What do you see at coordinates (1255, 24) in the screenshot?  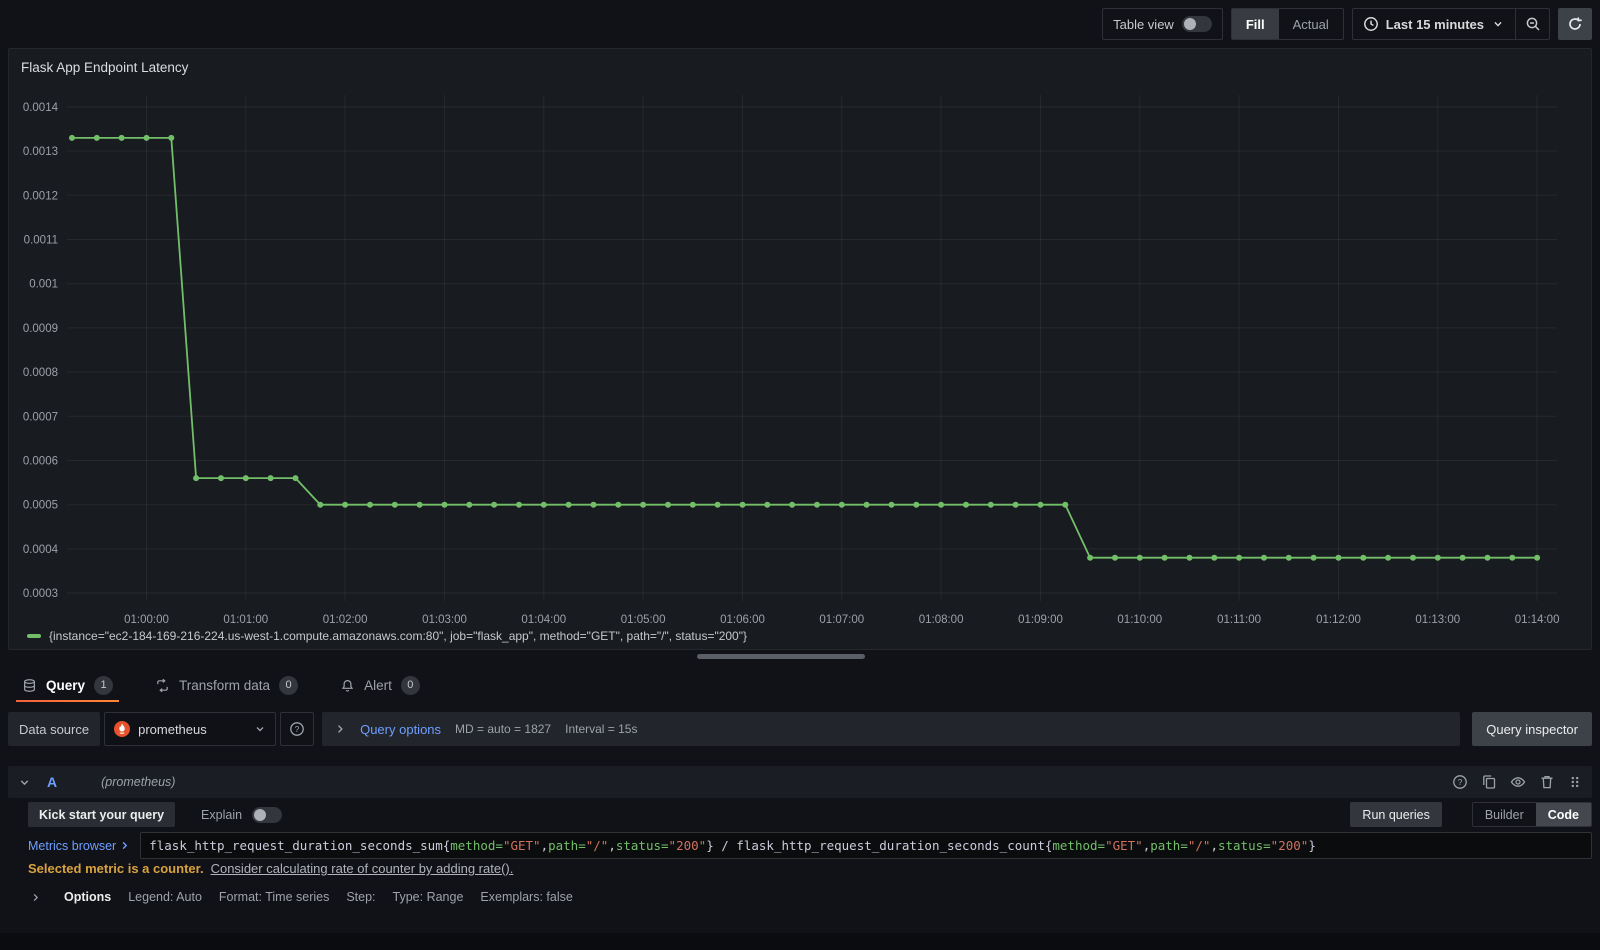 I see `fill-button: Fill` at bounding box center [1255, 24].